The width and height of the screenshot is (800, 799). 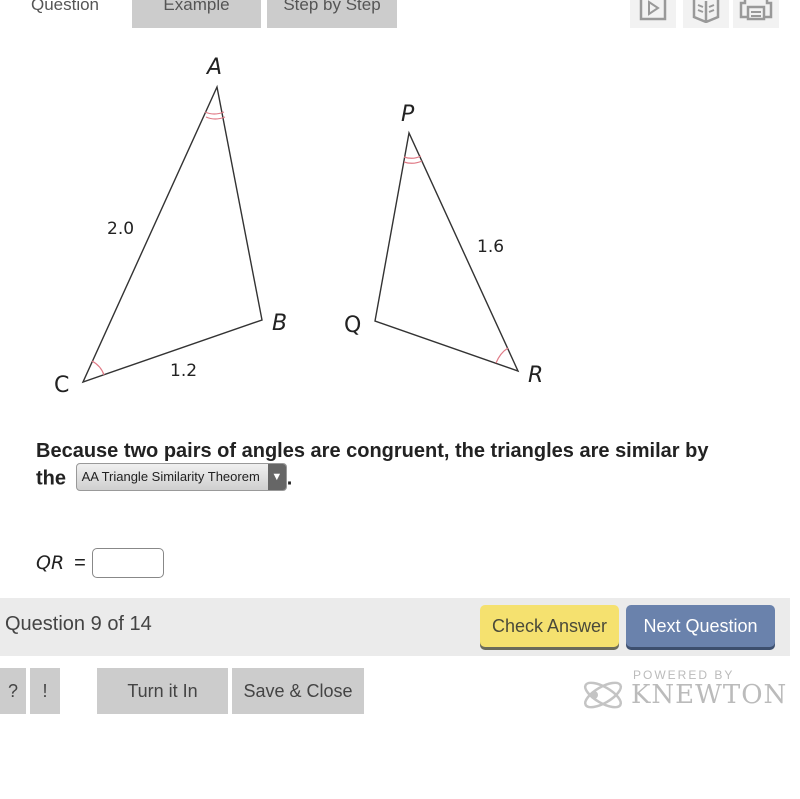 I want to click on qr-answer-input, so click(x=127, y=563).